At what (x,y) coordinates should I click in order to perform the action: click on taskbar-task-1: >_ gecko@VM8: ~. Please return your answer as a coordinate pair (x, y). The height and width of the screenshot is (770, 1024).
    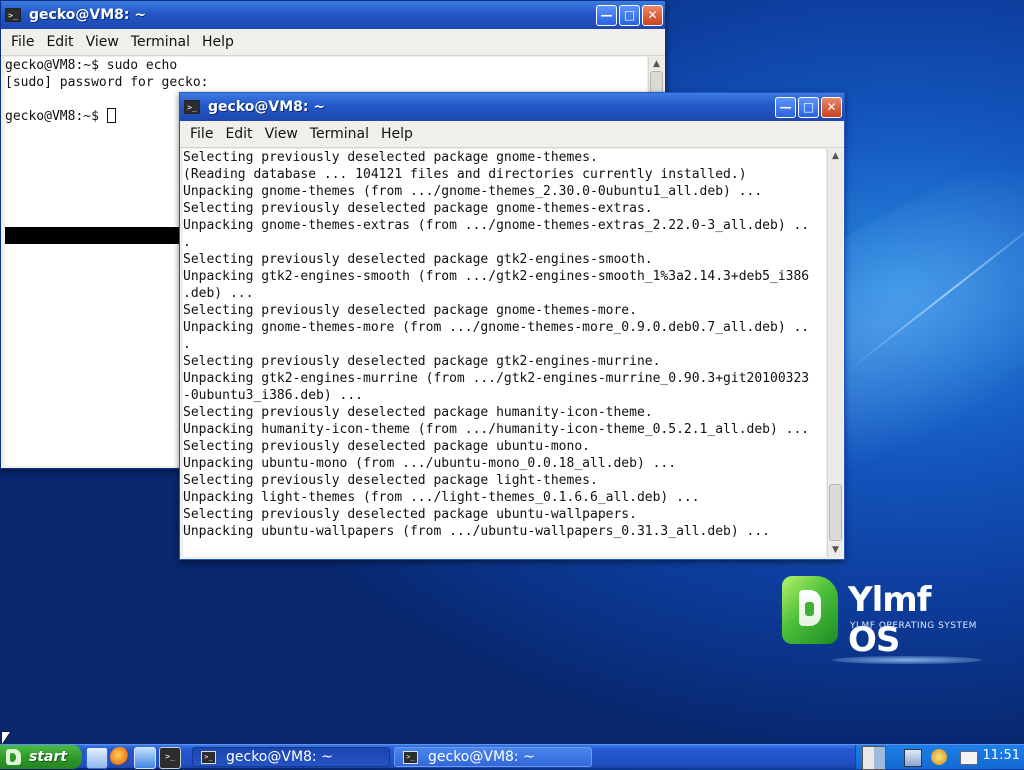
    Looking at the image, I should click on (291, 757).